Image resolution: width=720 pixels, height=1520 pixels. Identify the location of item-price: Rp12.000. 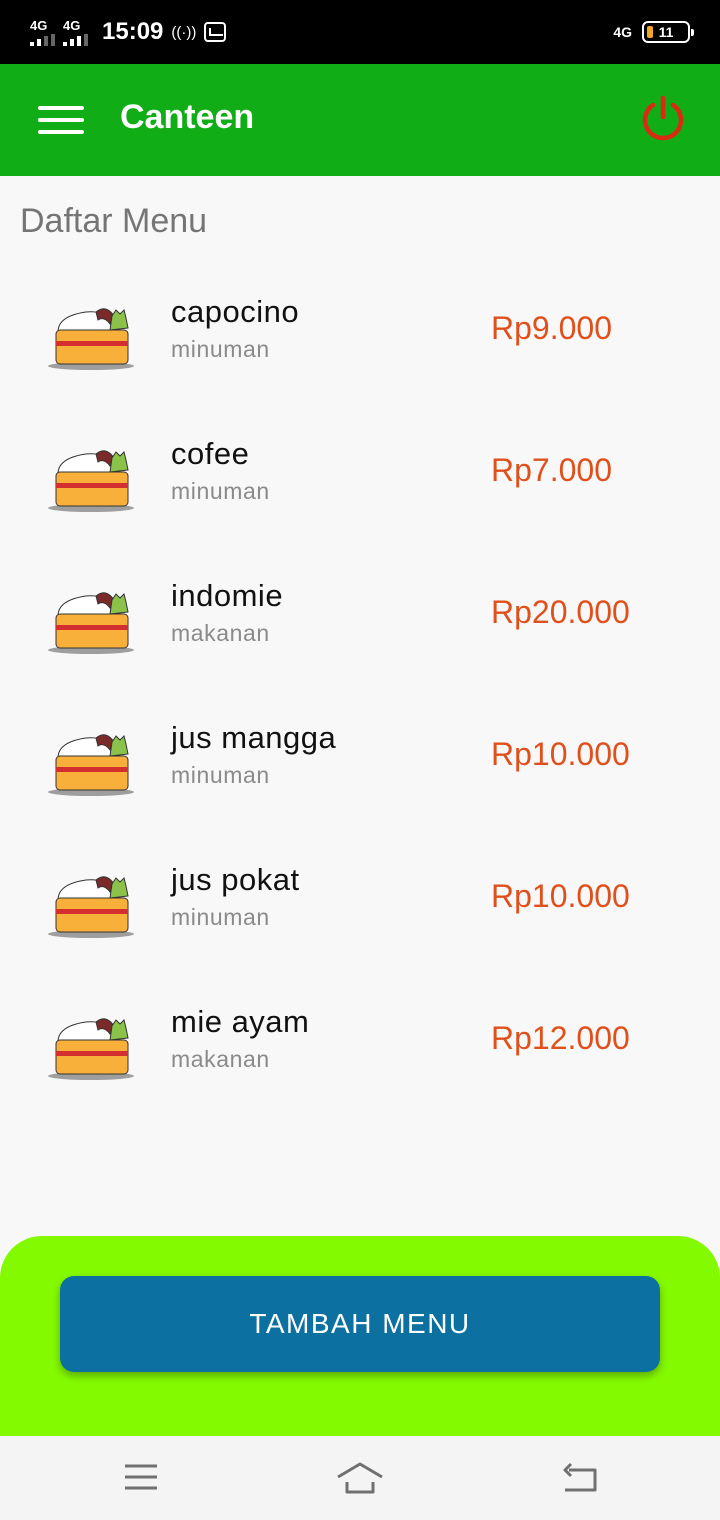
(560, 1038).